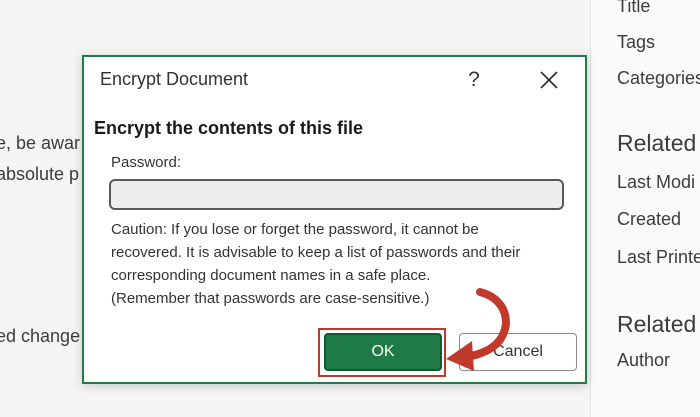  I want to click on close-icon, so click(549, 80).